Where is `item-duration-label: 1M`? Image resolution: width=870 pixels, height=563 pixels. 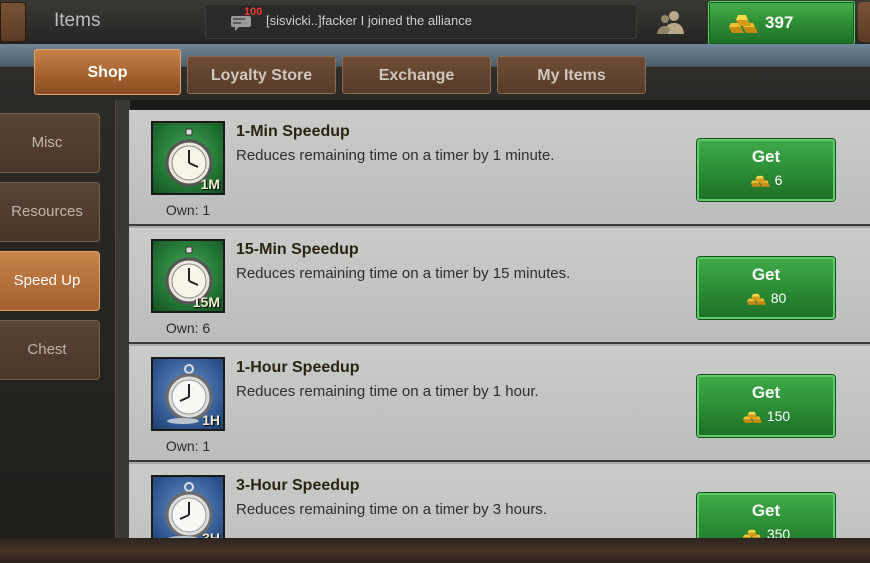 item-duration-label: 1M is located at coordinates (210, 184).